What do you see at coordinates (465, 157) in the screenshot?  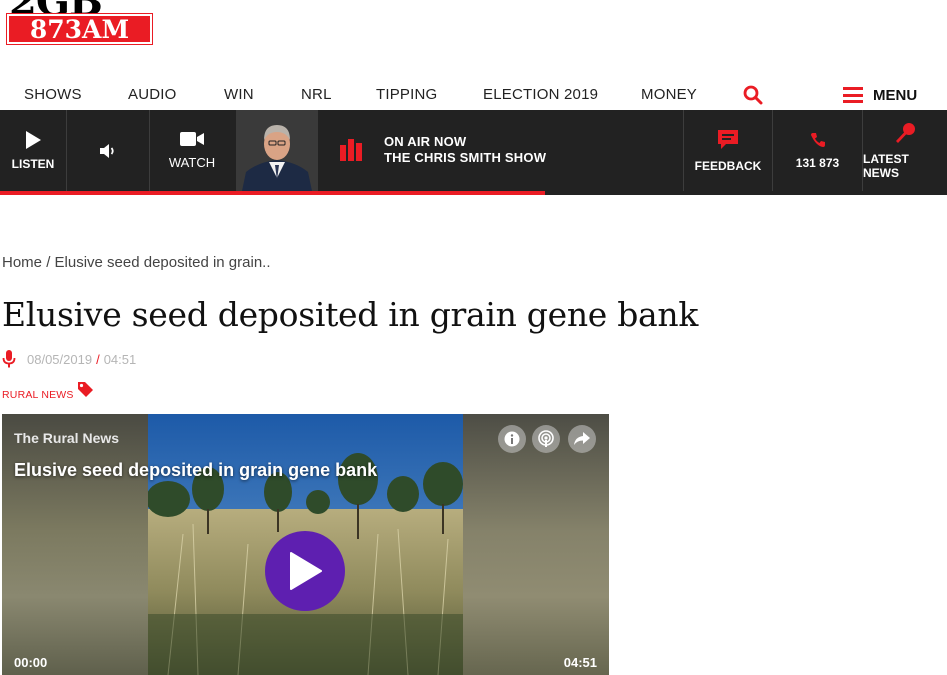 I see `show-name: THE CHRIS SMITH SHOW` at bounding box center [465, 157].